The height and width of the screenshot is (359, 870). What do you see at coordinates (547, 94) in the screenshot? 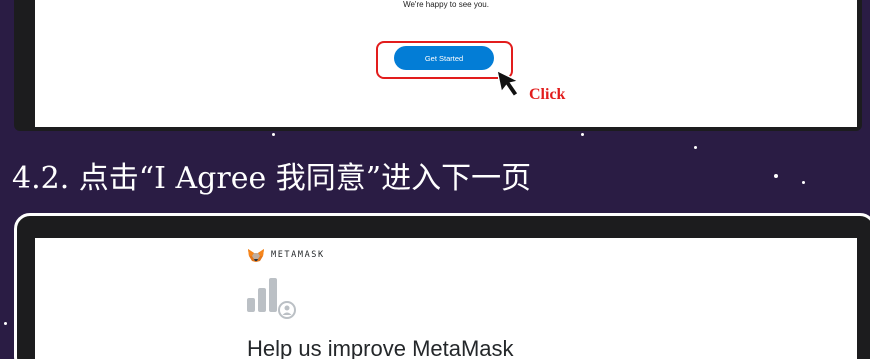
I see `click-annotation: Click` at bounding box center [547, 94].